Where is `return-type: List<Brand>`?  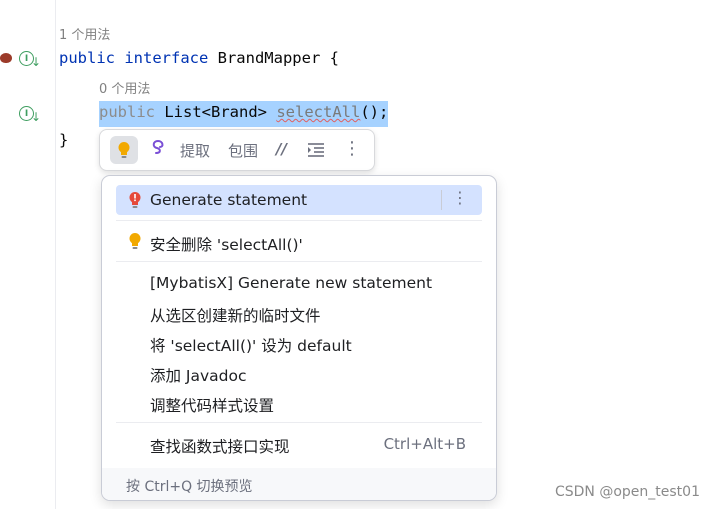
return-type: List<Brand> is located at coordinates (216, 112).